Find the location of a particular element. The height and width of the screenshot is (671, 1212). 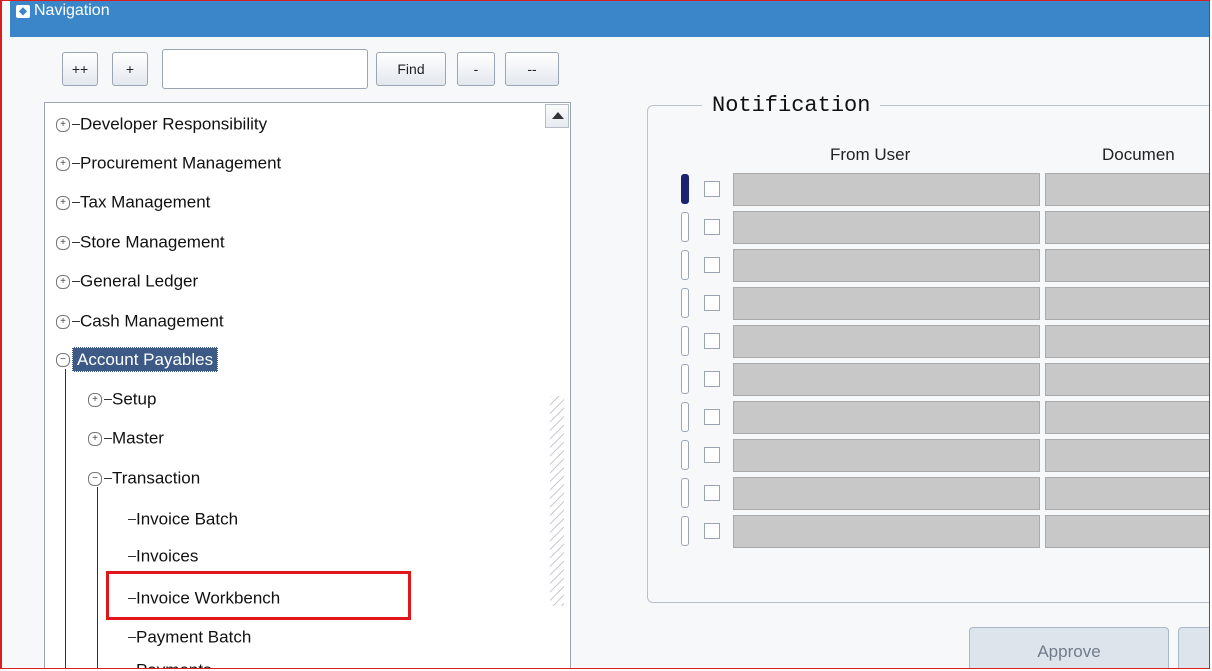

tree-item-payment-batch: Payment Batch is located at coordinates (189, 637).